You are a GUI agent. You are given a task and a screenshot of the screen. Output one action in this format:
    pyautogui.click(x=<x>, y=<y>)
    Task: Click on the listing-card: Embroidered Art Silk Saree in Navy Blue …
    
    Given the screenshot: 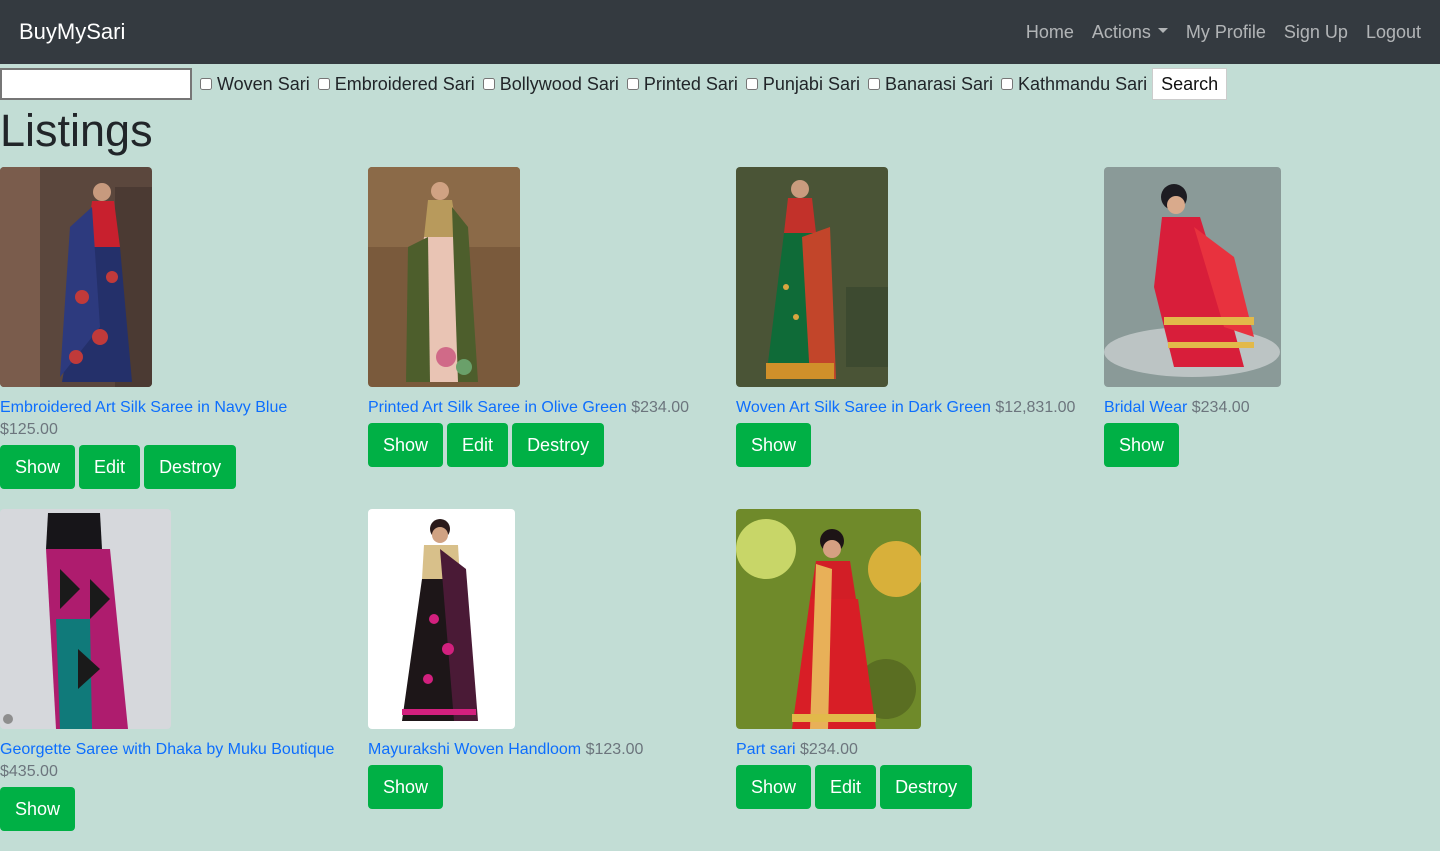 What is the action you would take?
    pyautogui.click(x=184, y=338)
    